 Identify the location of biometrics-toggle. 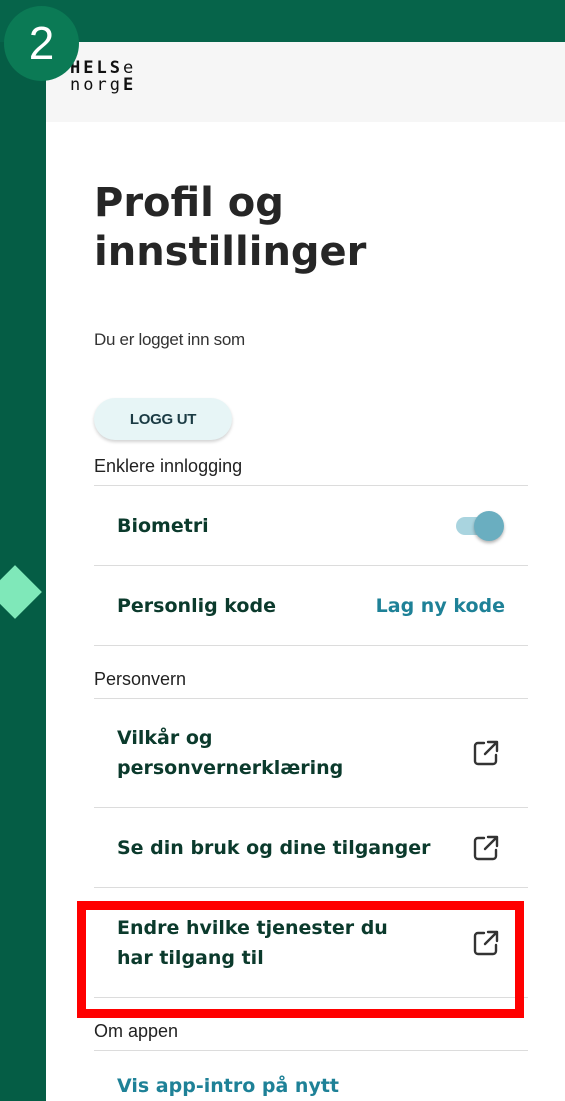
(479, 525).